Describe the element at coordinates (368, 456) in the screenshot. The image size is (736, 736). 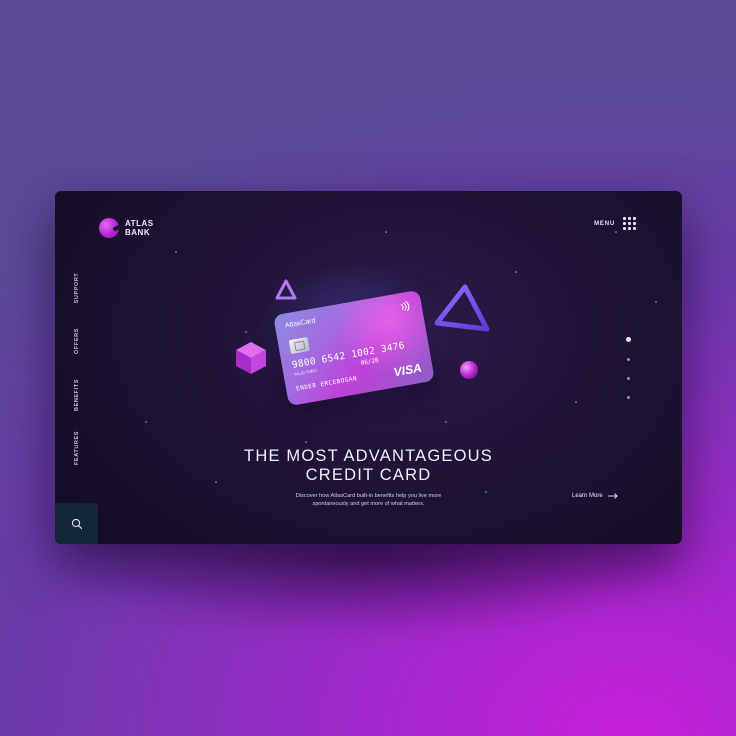
I see `headline-line1: THE MOST ADVANTAGEOUS` at that location.